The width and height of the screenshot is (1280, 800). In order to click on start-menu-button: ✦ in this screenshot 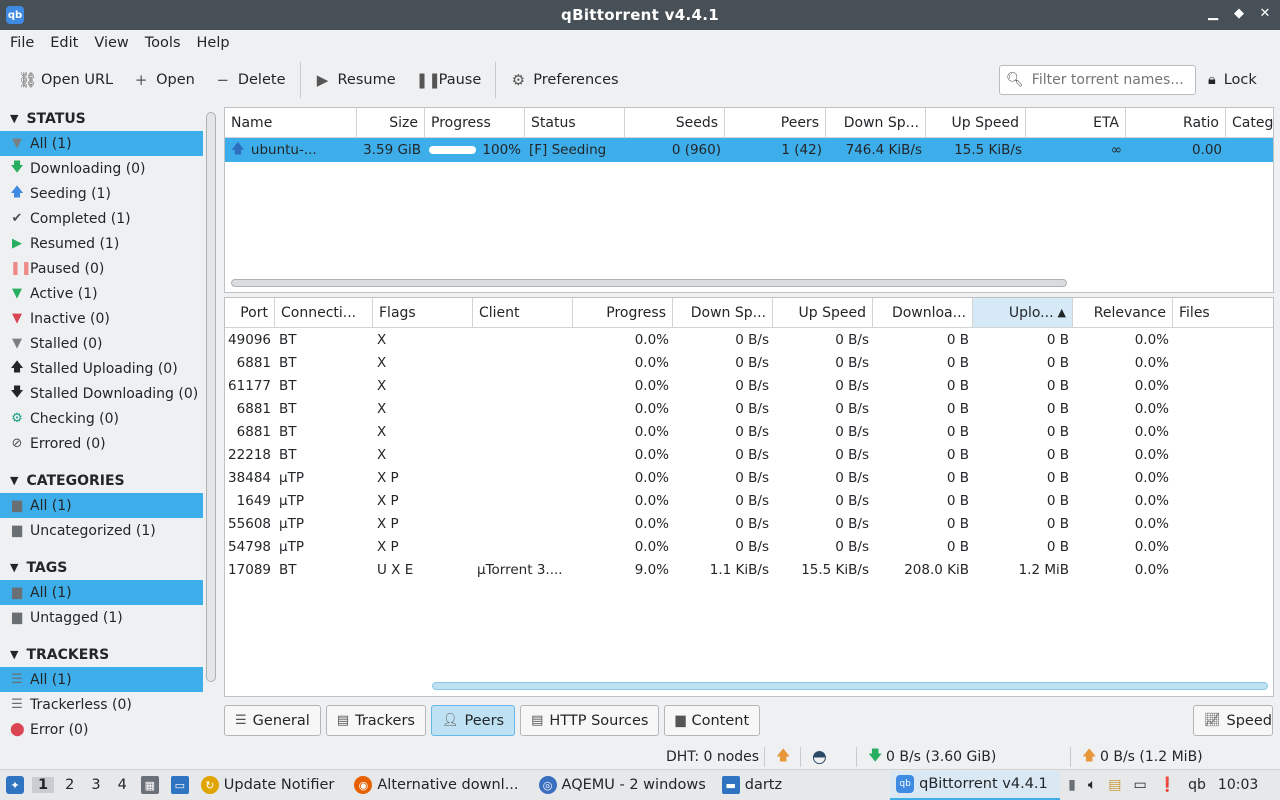, I will do `click(15, 785)`.